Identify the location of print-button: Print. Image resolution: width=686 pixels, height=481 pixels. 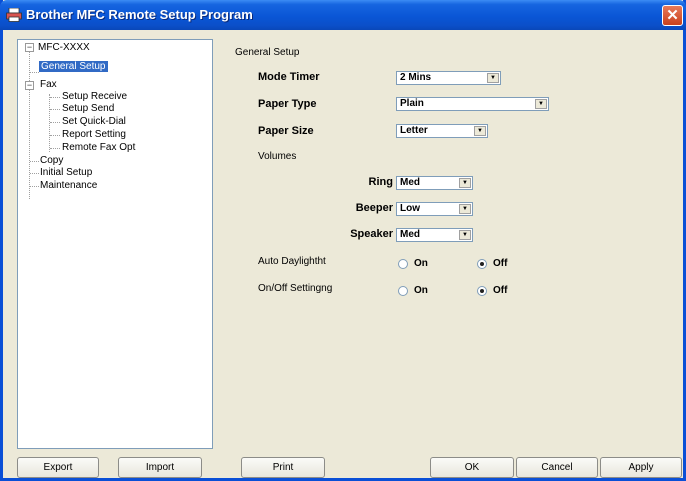
(283, 467).